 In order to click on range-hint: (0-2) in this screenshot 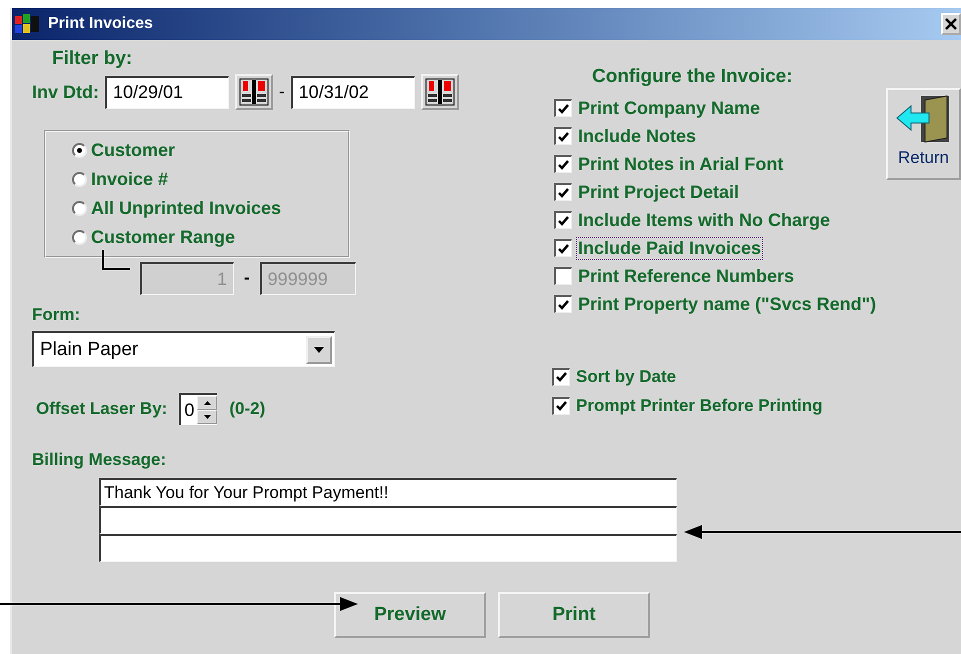, I will do `click(247, 409)`.